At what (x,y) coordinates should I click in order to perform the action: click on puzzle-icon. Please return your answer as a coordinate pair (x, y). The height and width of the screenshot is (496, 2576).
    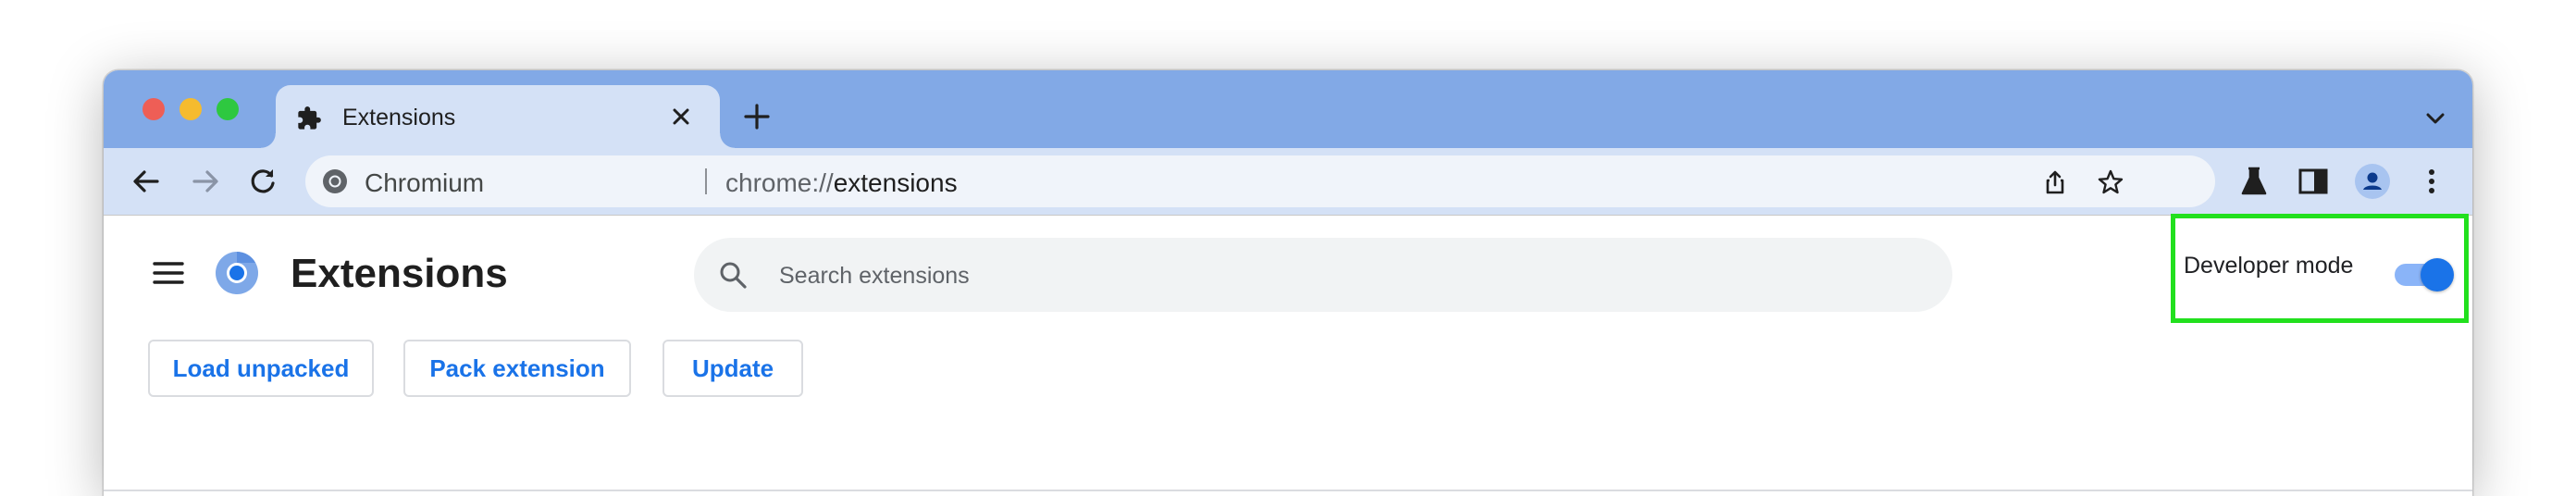
    Looking at the image, I should click on (309, 118).